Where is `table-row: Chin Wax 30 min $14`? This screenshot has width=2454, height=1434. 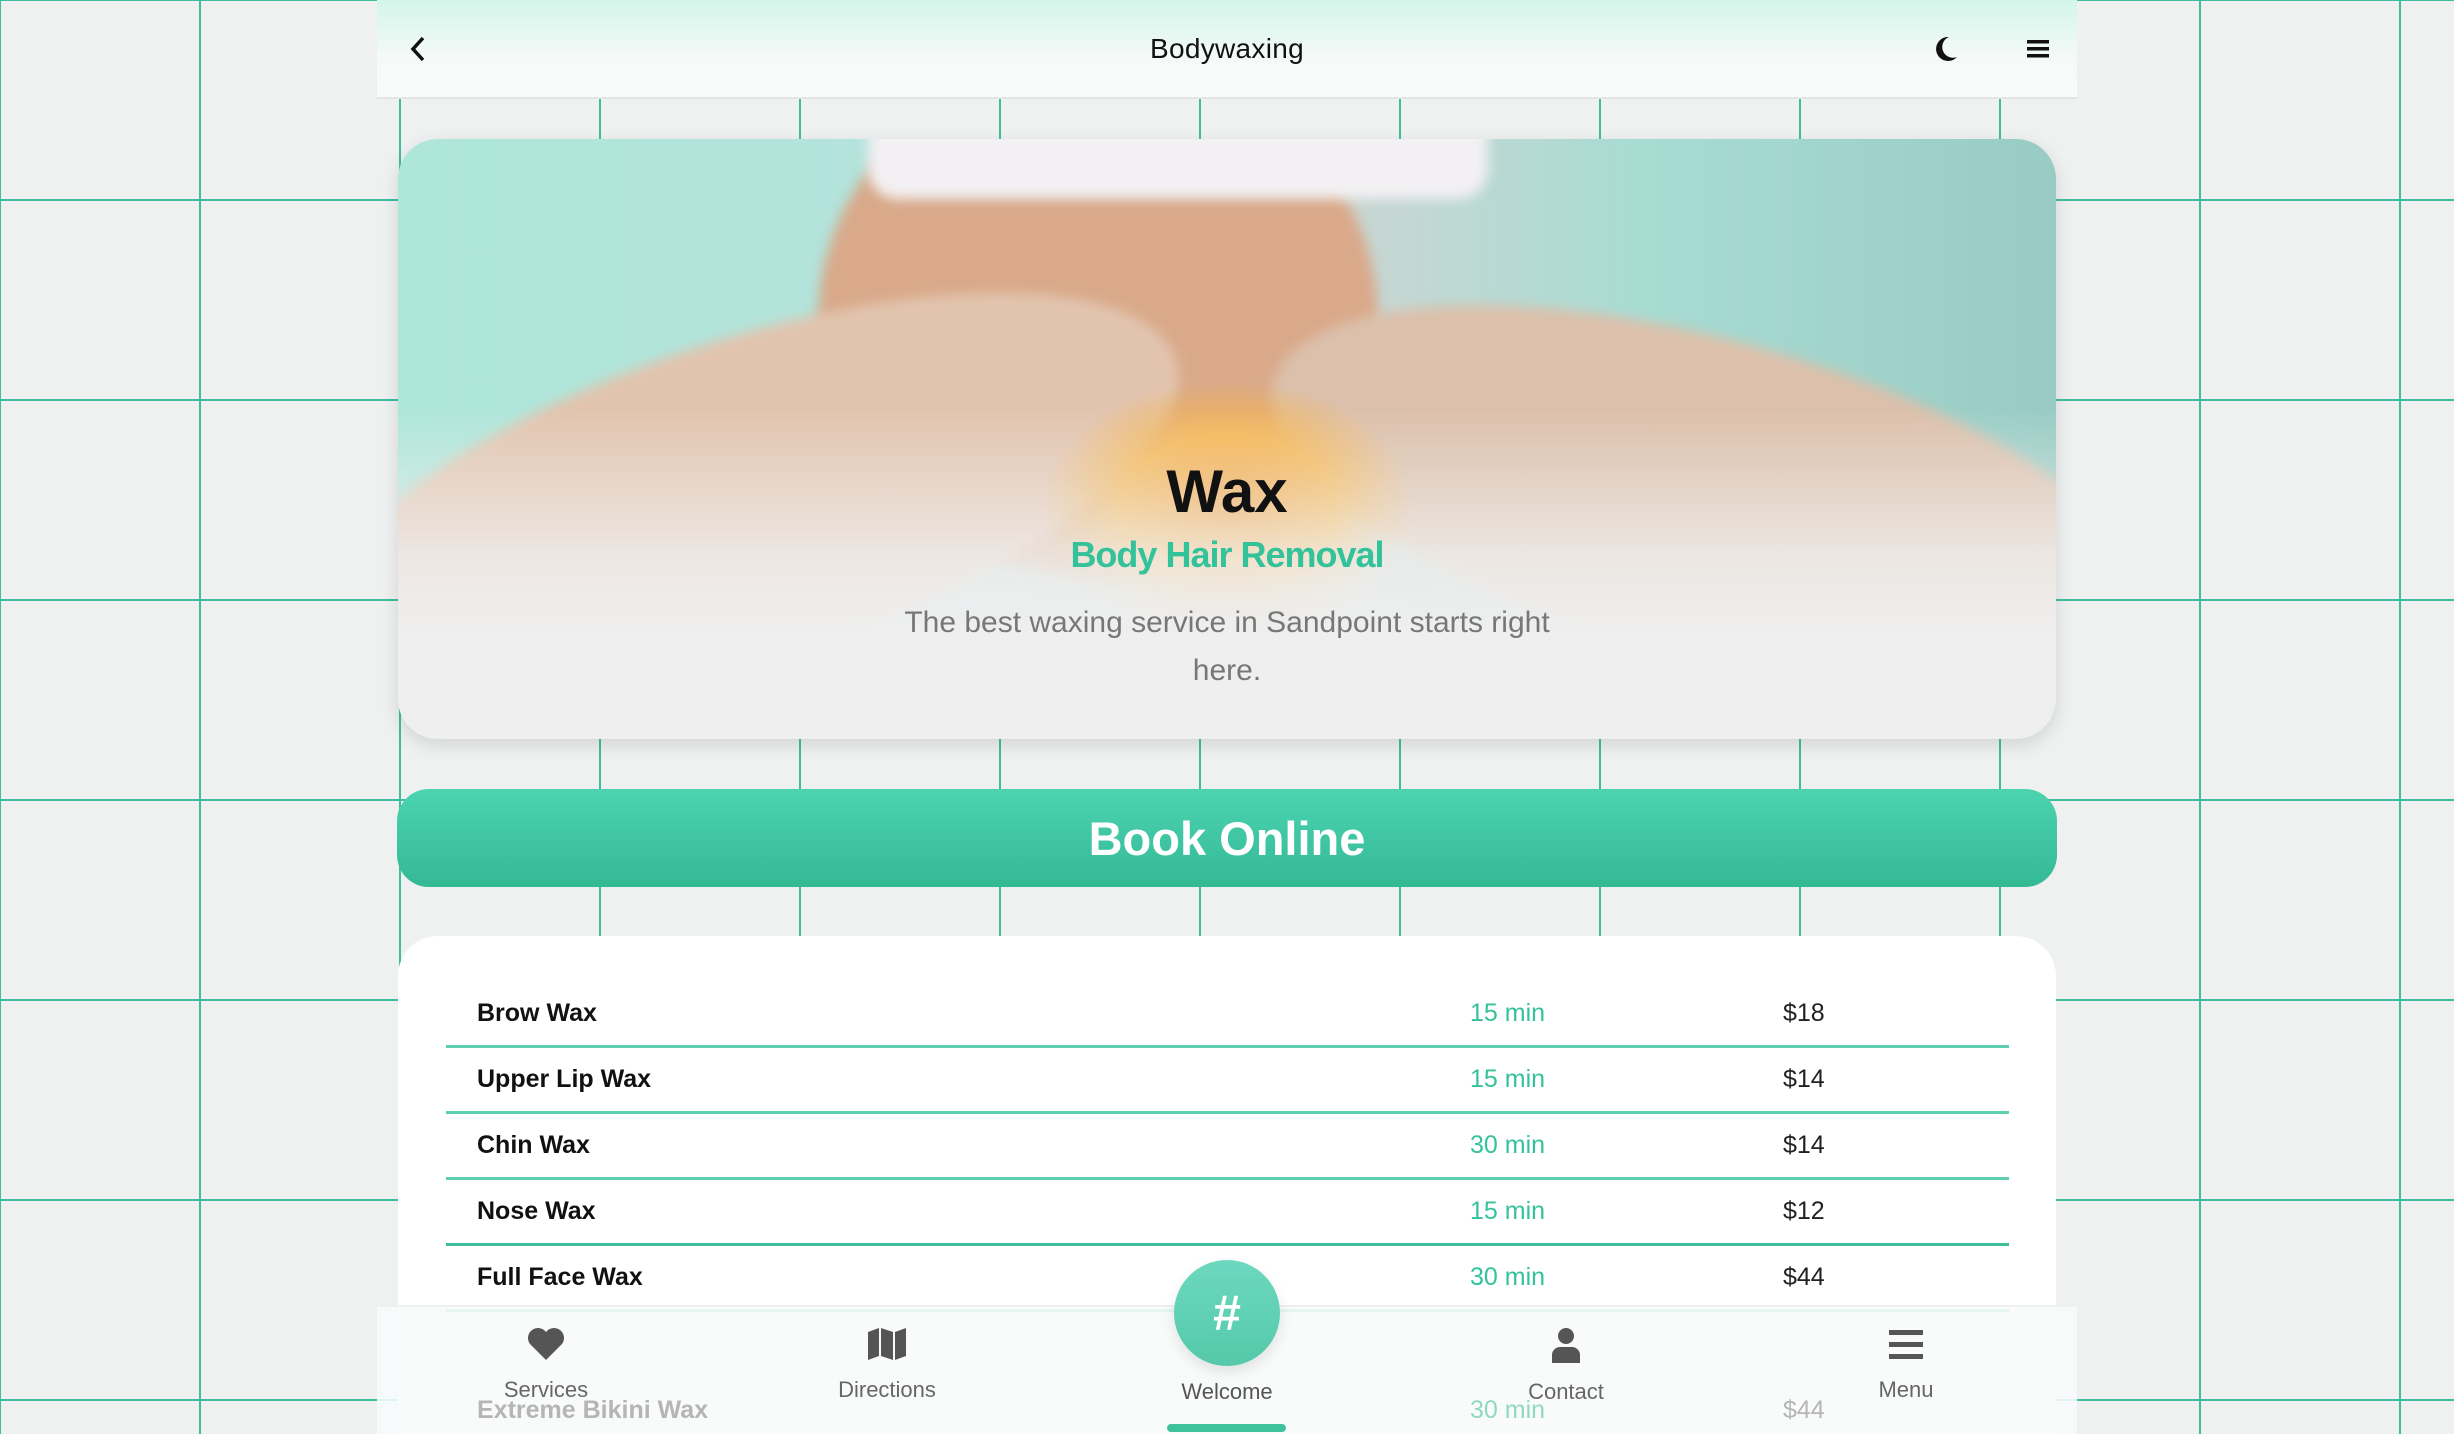
table-row: Chin Wax 30 min $14 is located at coordinates (1227, 1147).